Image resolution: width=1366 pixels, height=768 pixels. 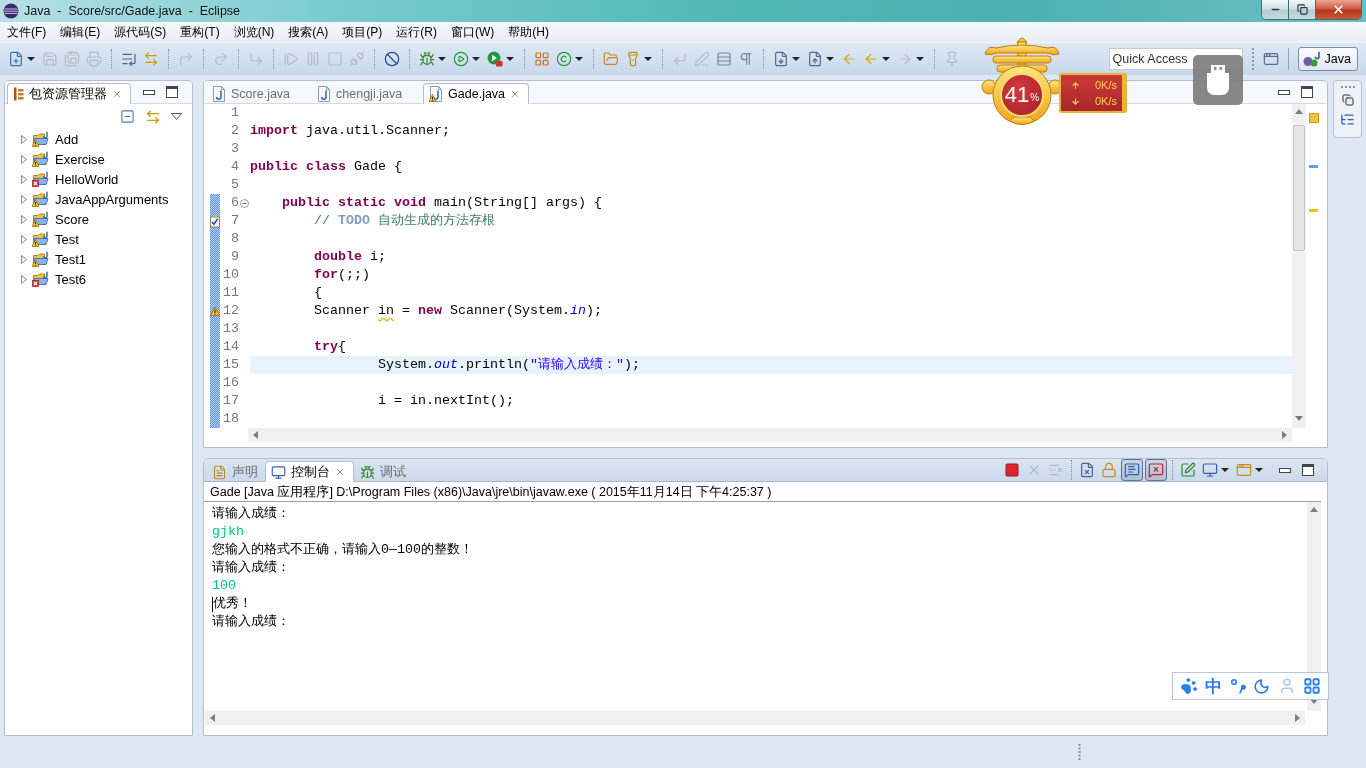 What do you see at coordinates (1214, 686) in the screenshot?
I see `input-mode-label: 中` at bounding box center [1214, 686].